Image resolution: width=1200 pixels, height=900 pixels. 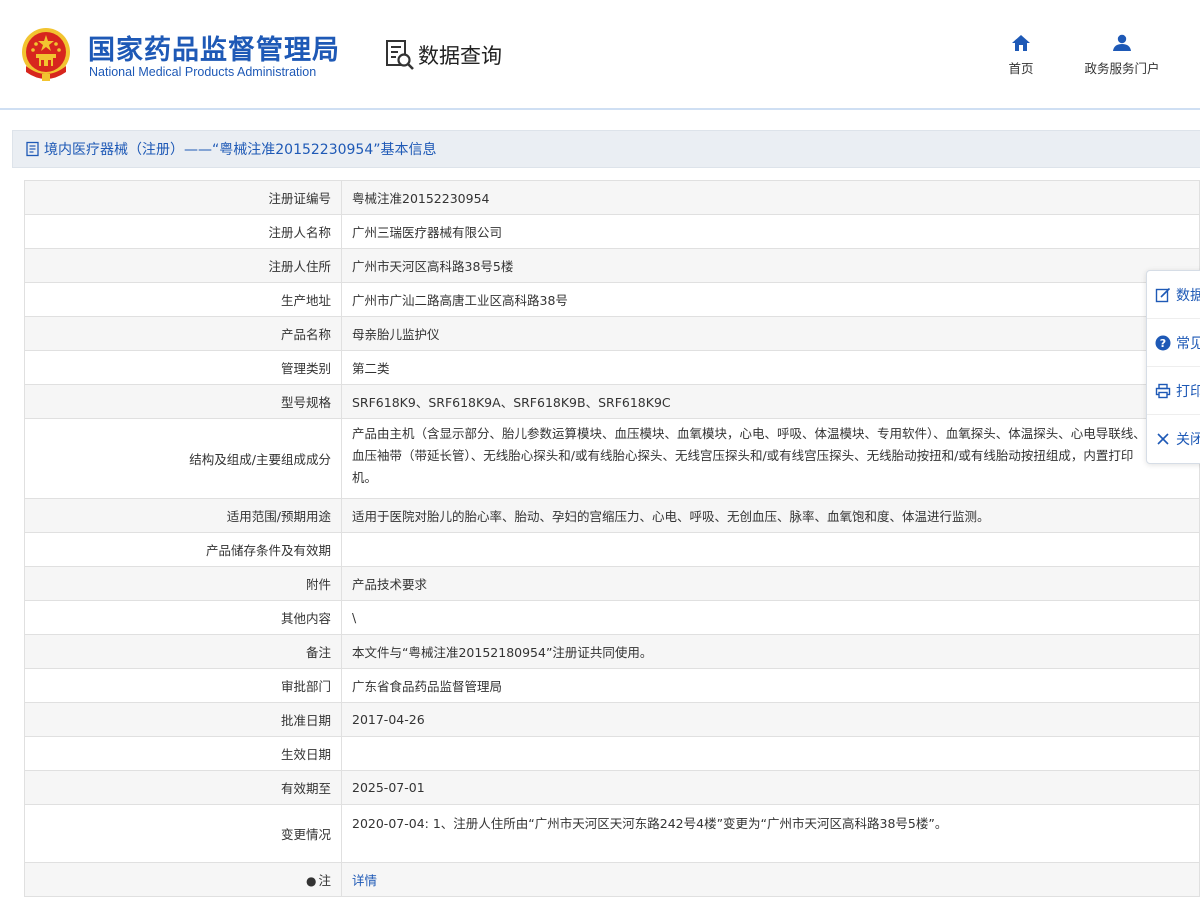 I want to click on row-label: 备注, so click(x=183, y=651).